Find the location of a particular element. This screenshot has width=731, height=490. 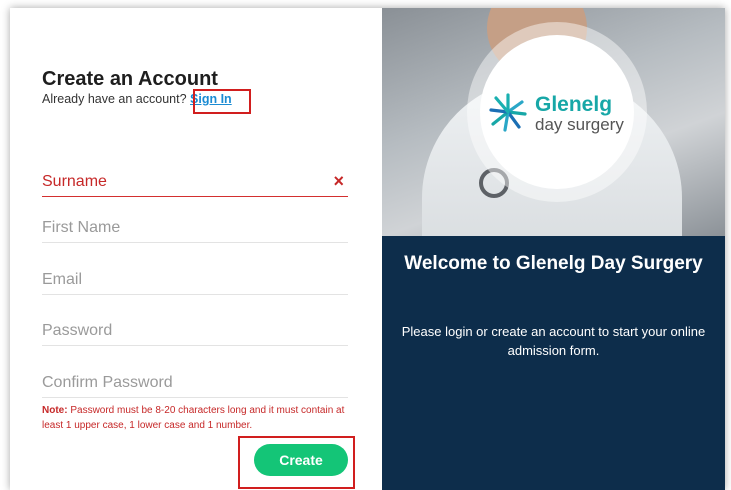

confirm-password-field is located at coordinates (195, 383).